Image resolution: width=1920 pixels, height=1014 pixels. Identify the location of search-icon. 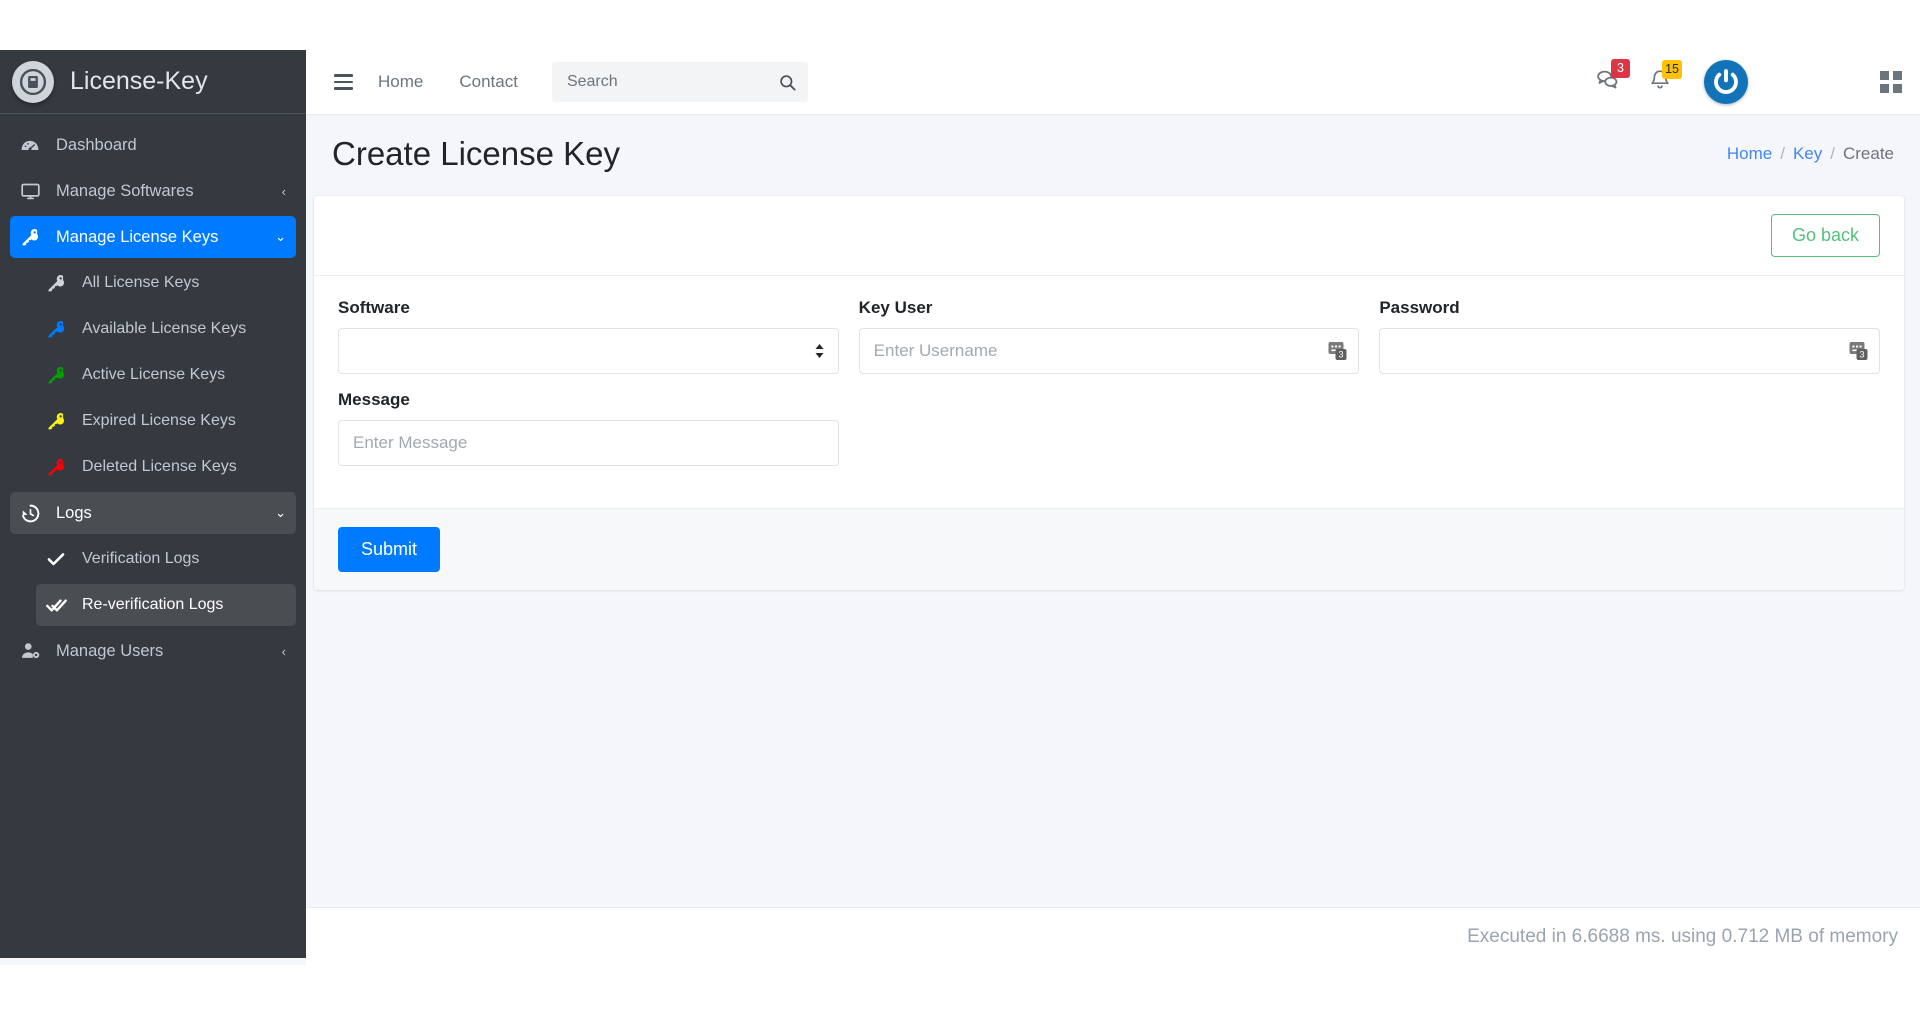
(787, 82).